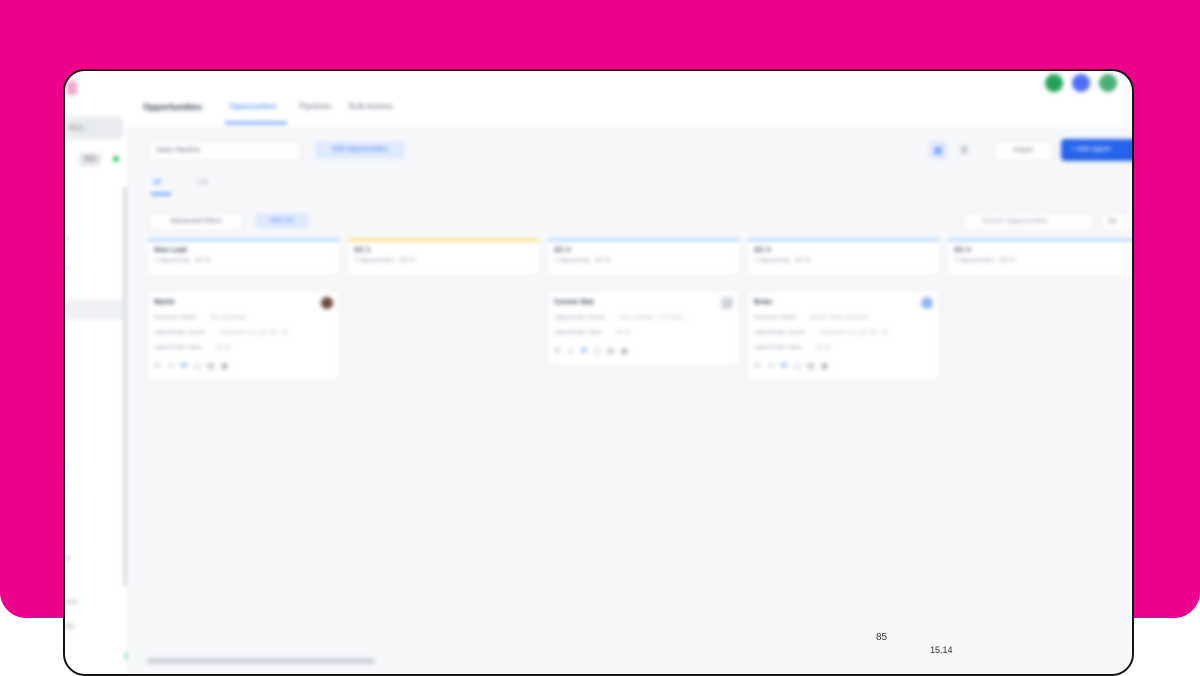 The height and width of the screenshot is (676, 1200). Describe the element at coordinates (172, 107) in the screenshot. I see `page-title: Opportunities` at that location.